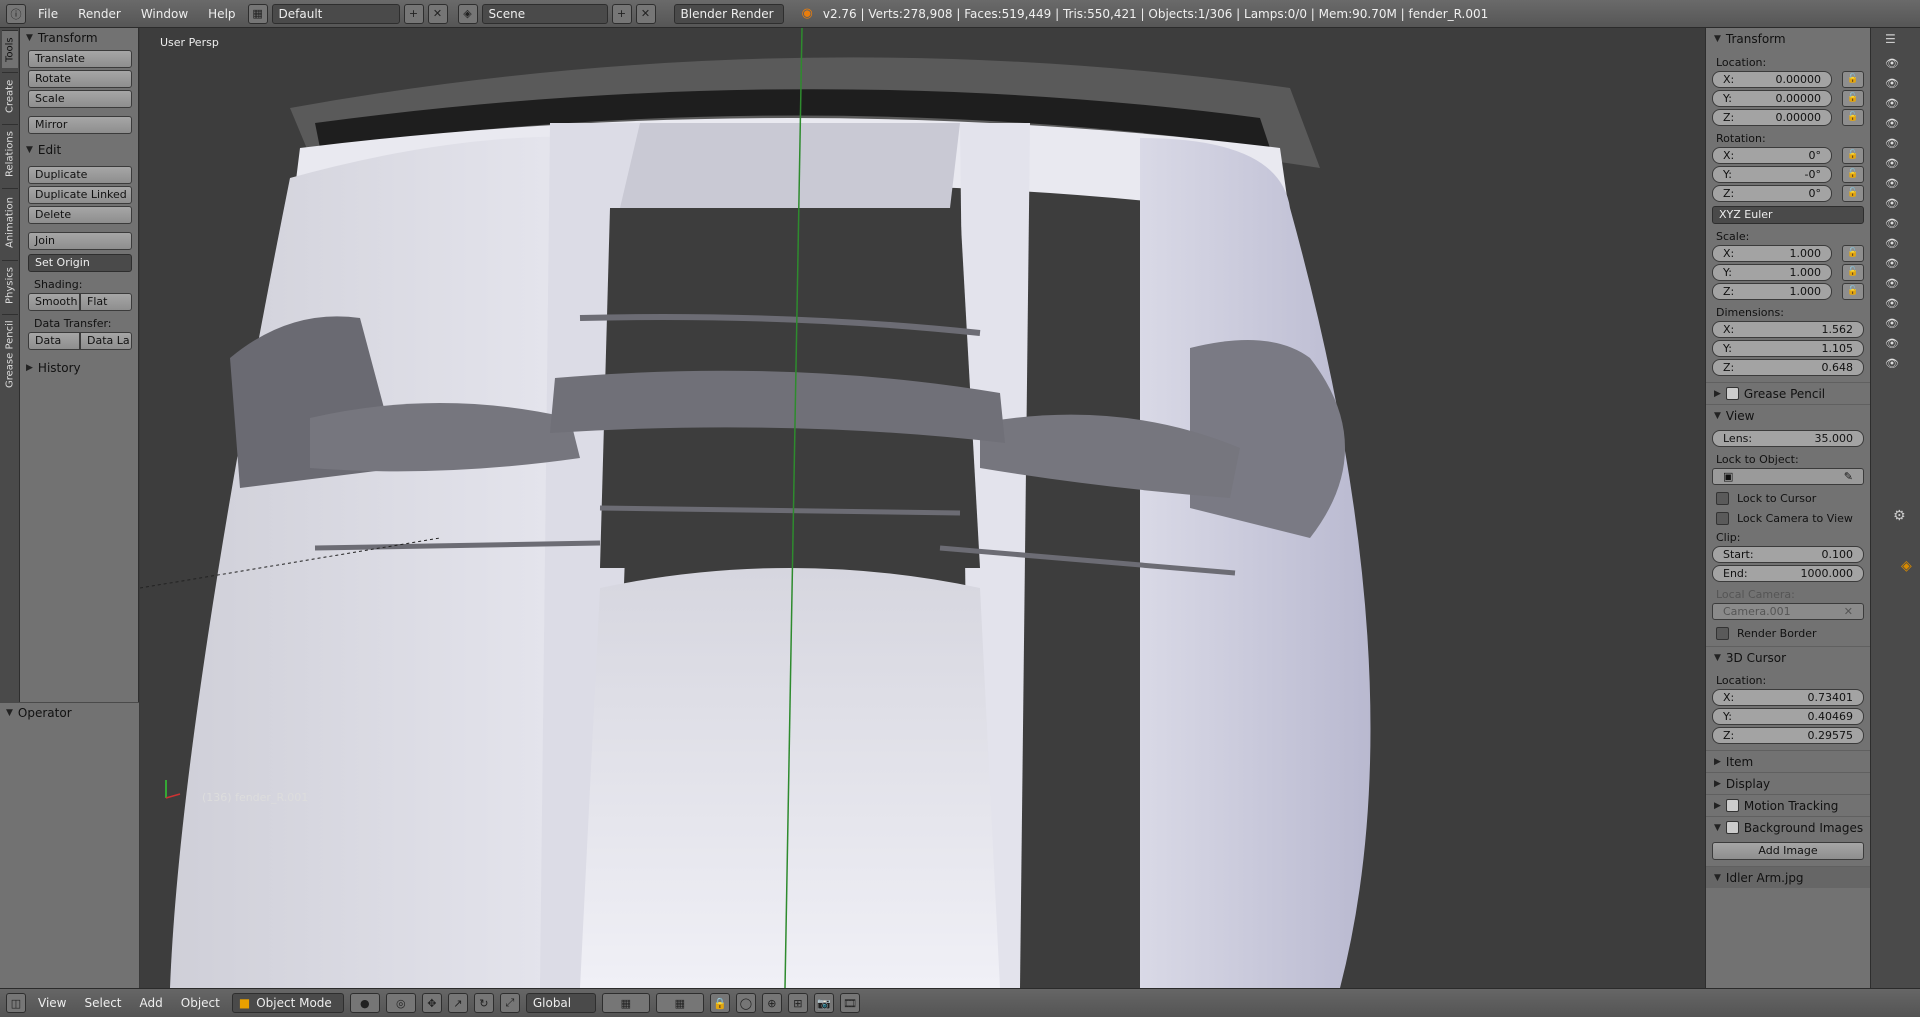  Describe the element at coordinates (413, 13) in the screenshot. I see `add-layout-icon: +` at that location.